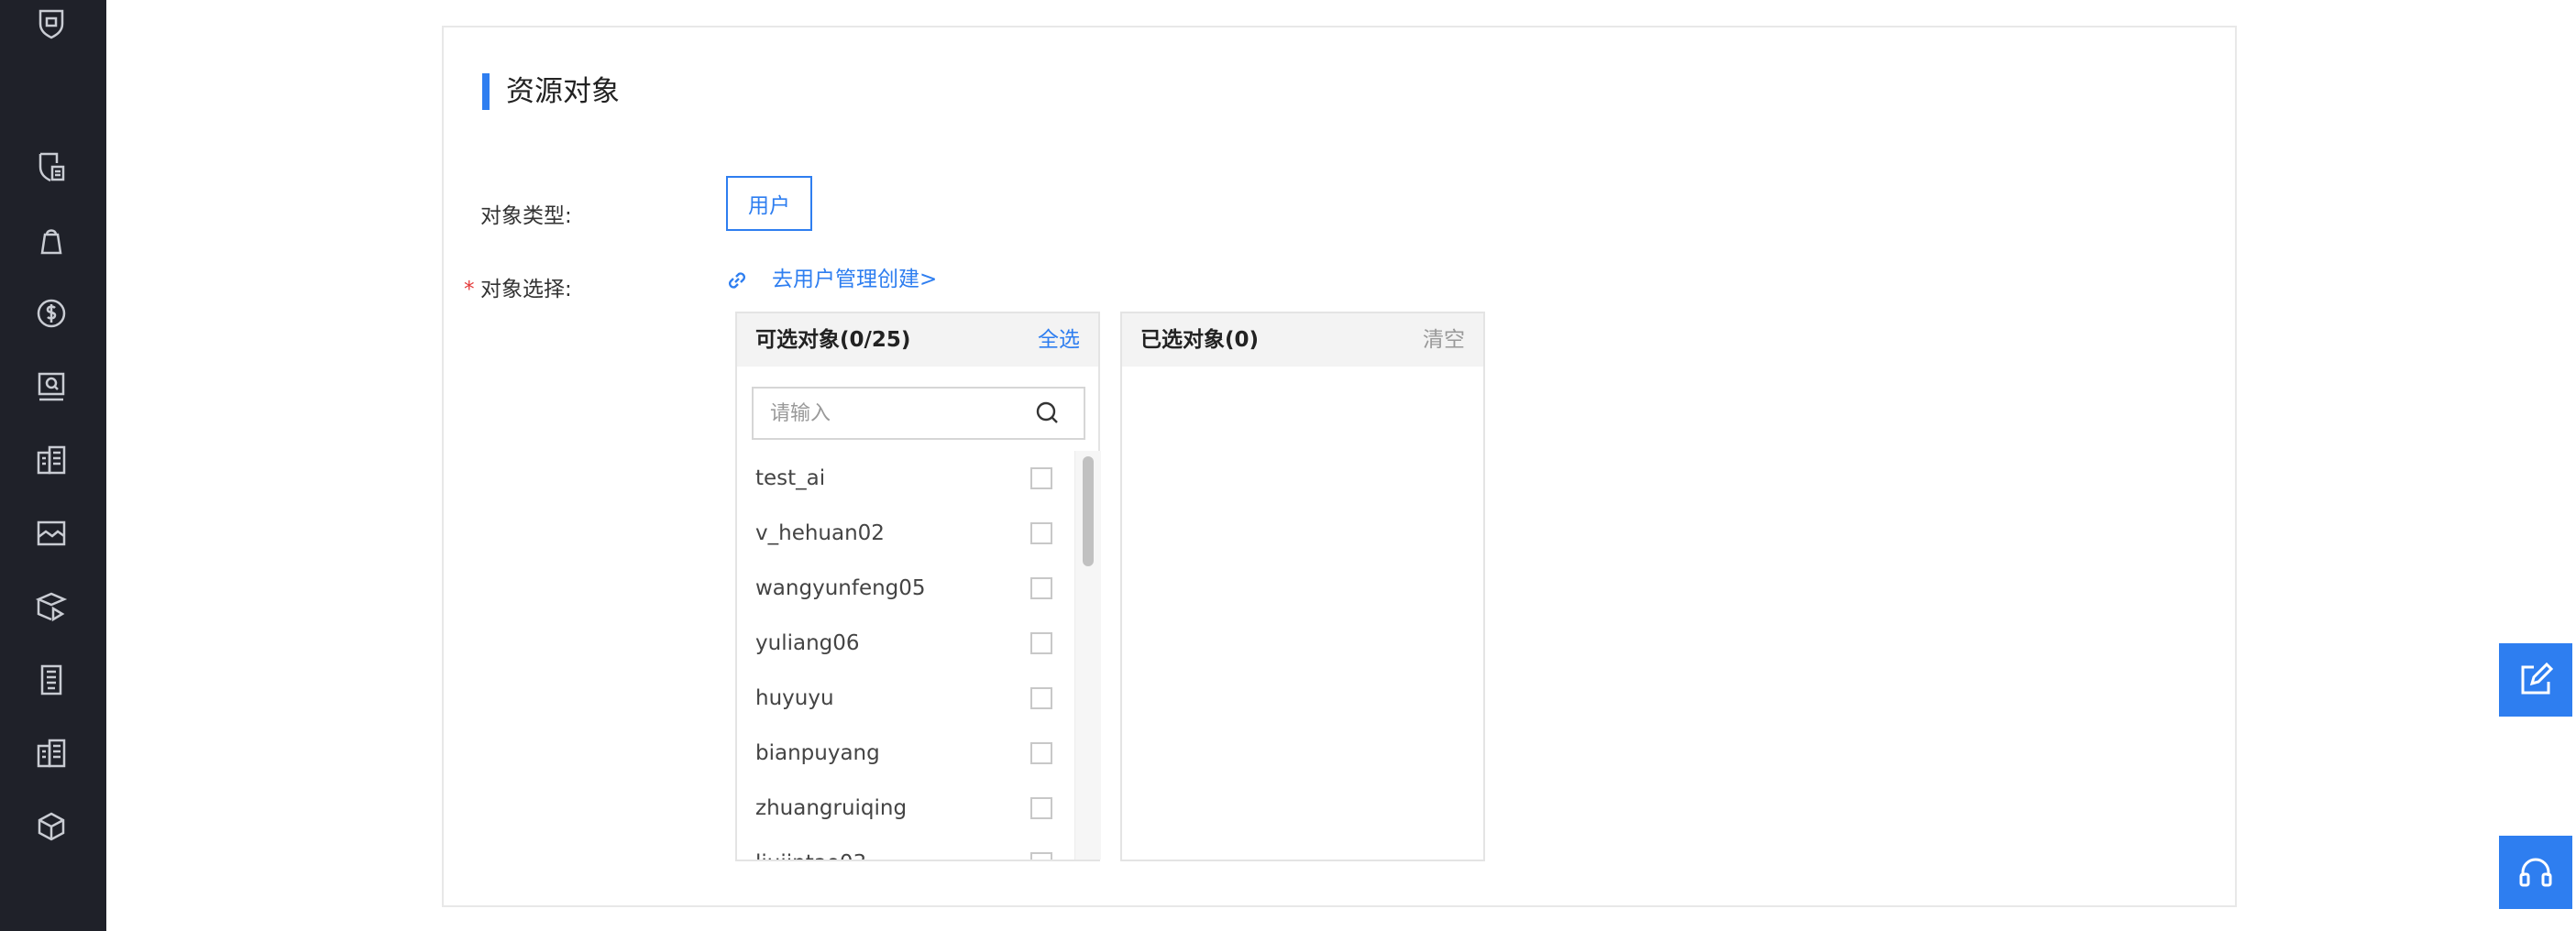 Image resolution: width=2576 pixels, height=931 pixels. I want to click on customer-service-button, so click(2535, 873).